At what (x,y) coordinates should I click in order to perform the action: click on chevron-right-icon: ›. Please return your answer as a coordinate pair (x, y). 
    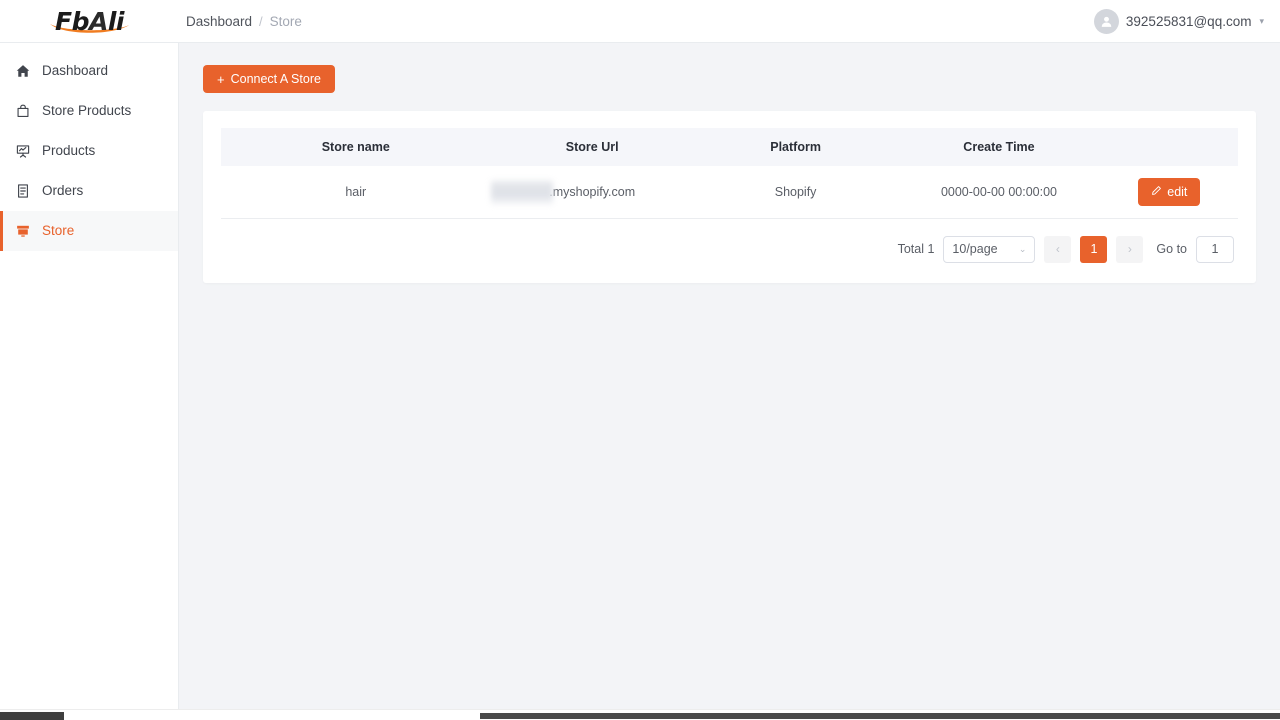
    Looking at the image, I should click on (1129, 249).